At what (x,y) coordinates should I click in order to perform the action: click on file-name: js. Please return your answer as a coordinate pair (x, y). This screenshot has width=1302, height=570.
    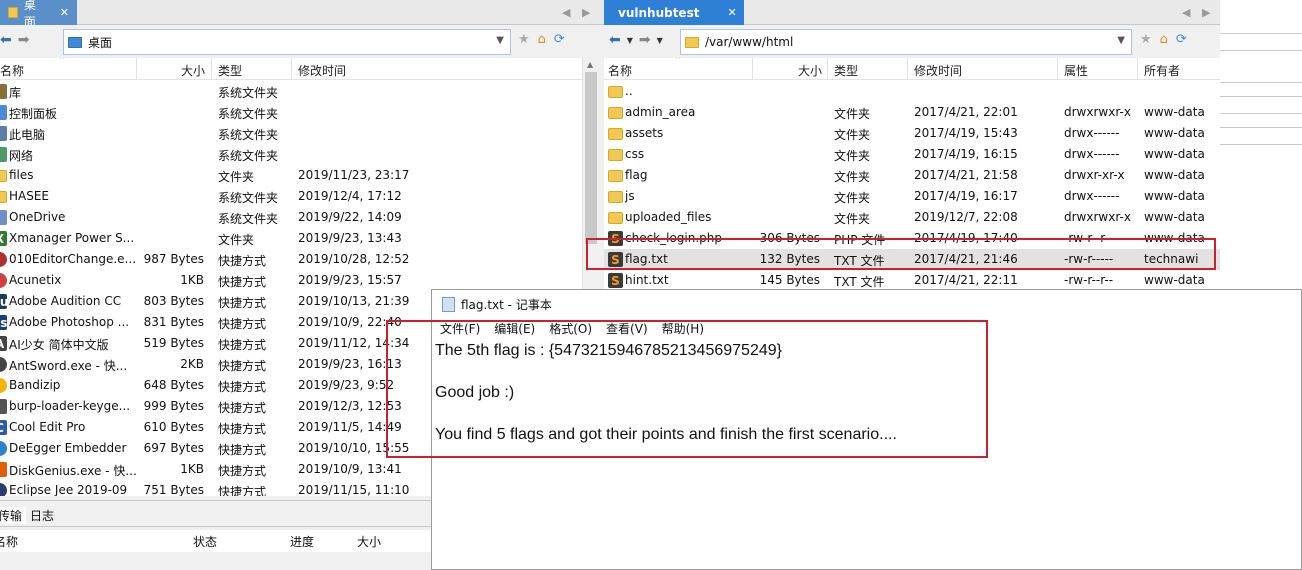
    Looking at the image, I should click on (630, 196).